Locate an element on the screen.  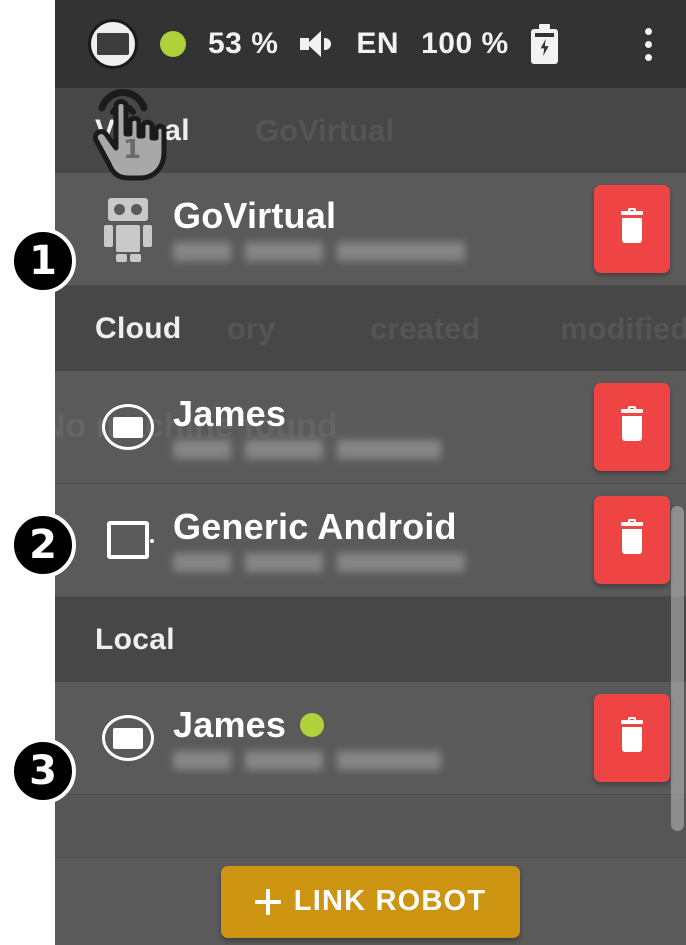
kebab-menu-icon is located at coordinates (648, 44).